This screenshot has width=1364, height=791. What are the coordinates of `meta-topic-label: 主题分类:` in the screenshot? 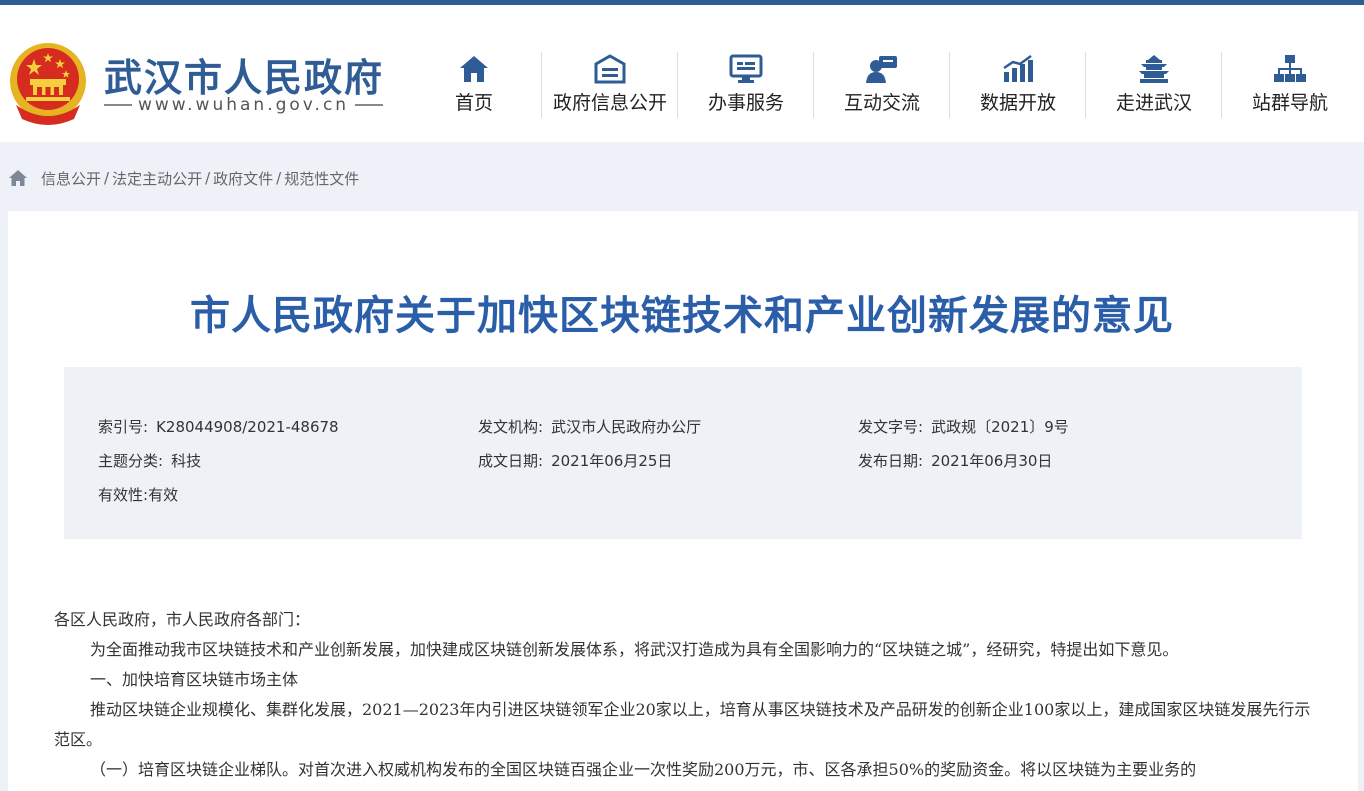 It's located at (131, 461).